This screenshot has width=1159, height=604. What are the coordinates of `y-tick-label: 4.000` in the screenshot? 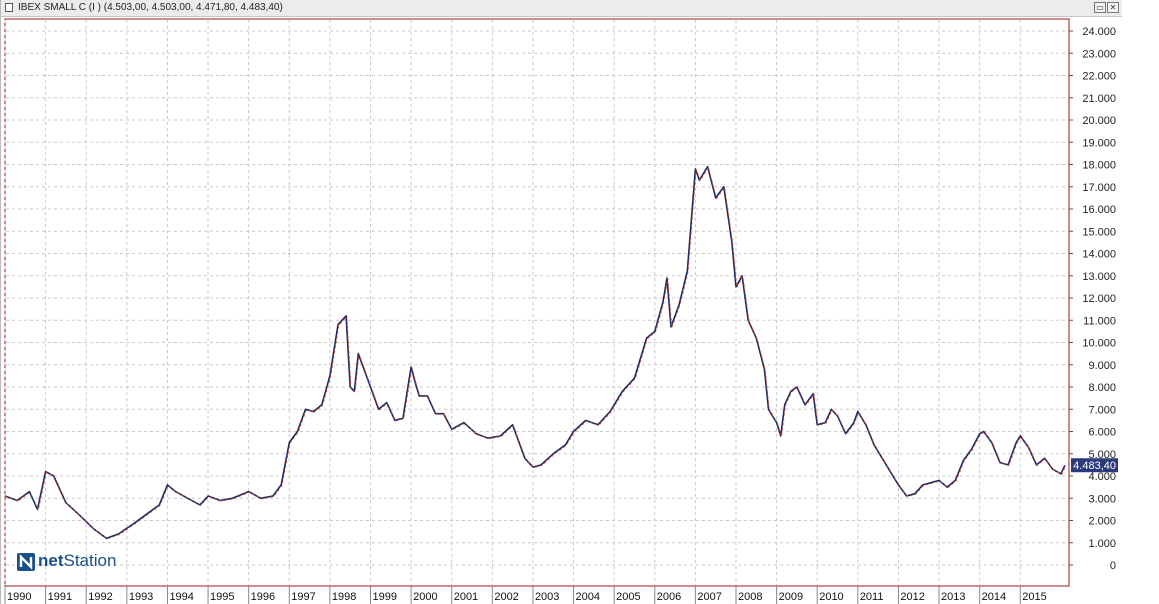 It's located at (1102, 477).